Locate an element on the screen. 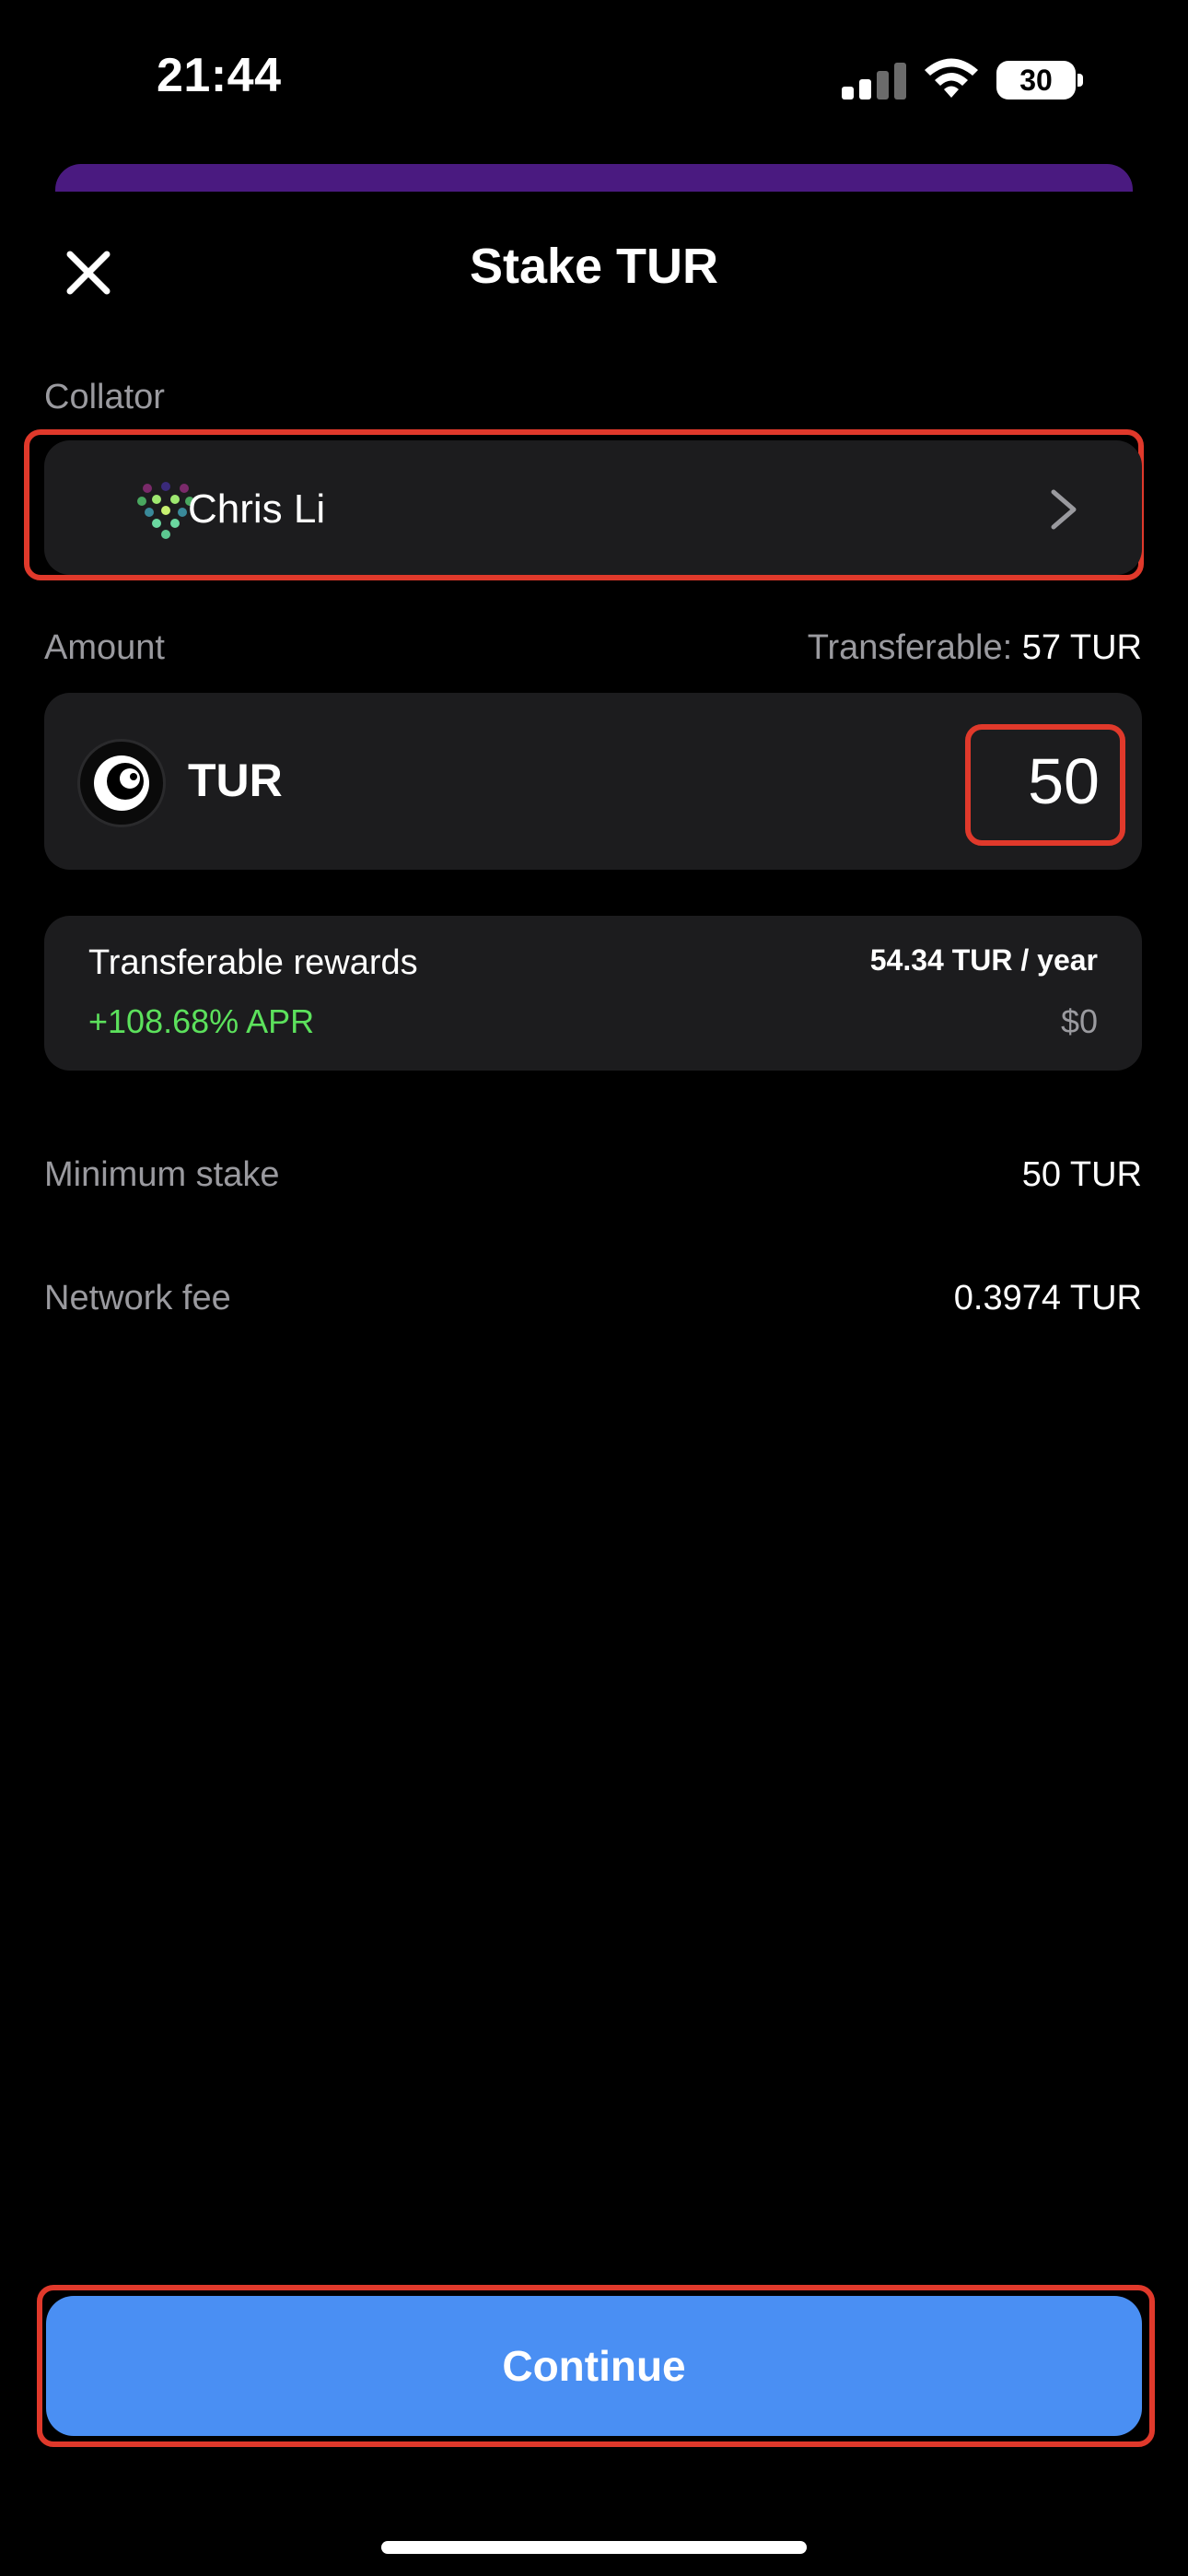  minimum-stake-value: 50 TUR is located at coordinates (1081, 1174).